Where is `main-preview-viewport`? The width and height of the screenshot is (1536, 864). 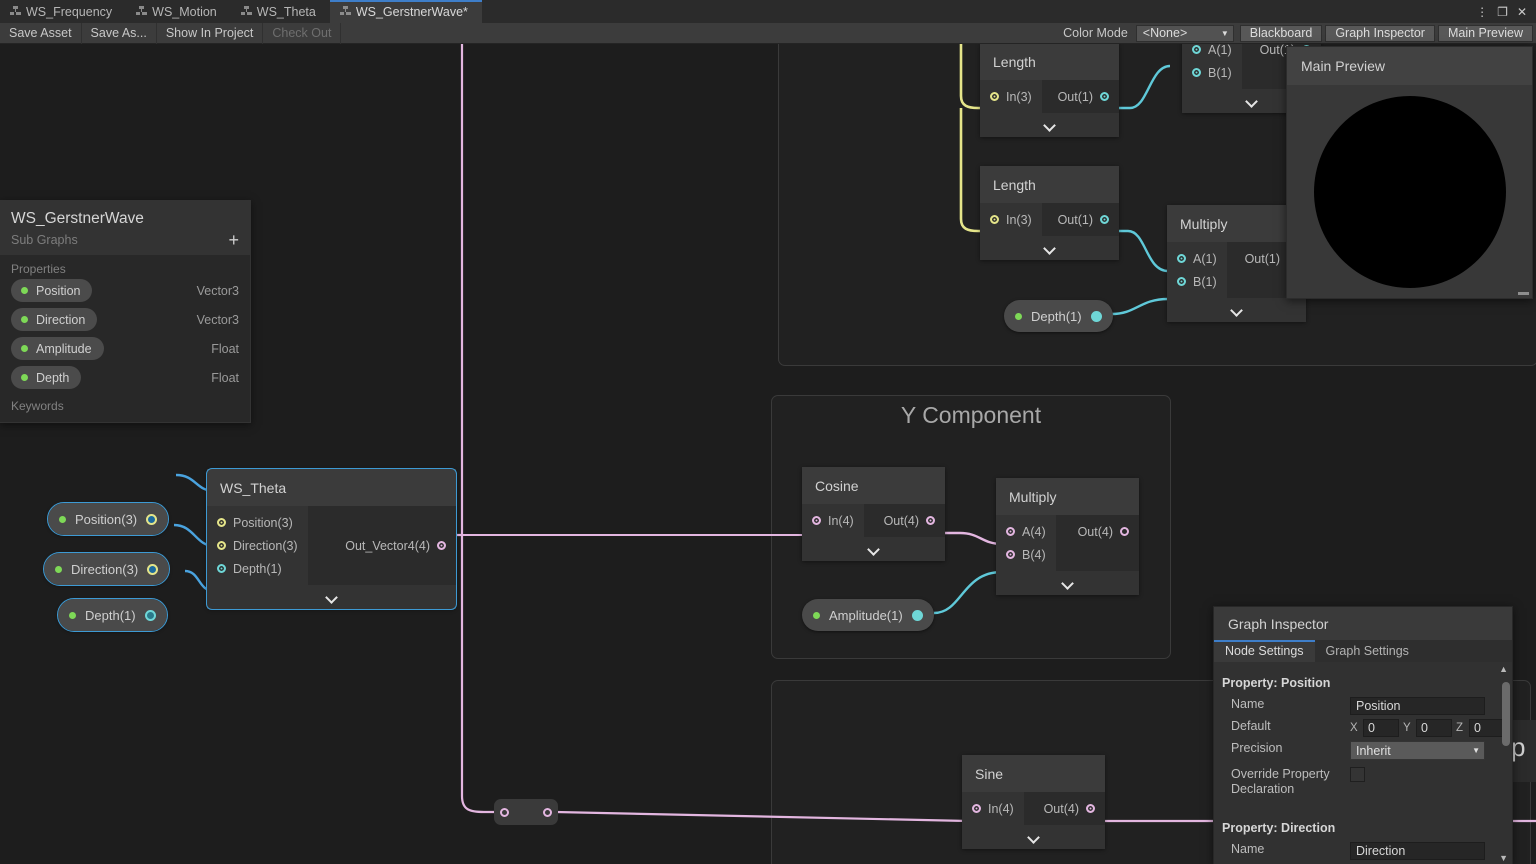
main-preview-viewport is located at coordinates (1409, 191).